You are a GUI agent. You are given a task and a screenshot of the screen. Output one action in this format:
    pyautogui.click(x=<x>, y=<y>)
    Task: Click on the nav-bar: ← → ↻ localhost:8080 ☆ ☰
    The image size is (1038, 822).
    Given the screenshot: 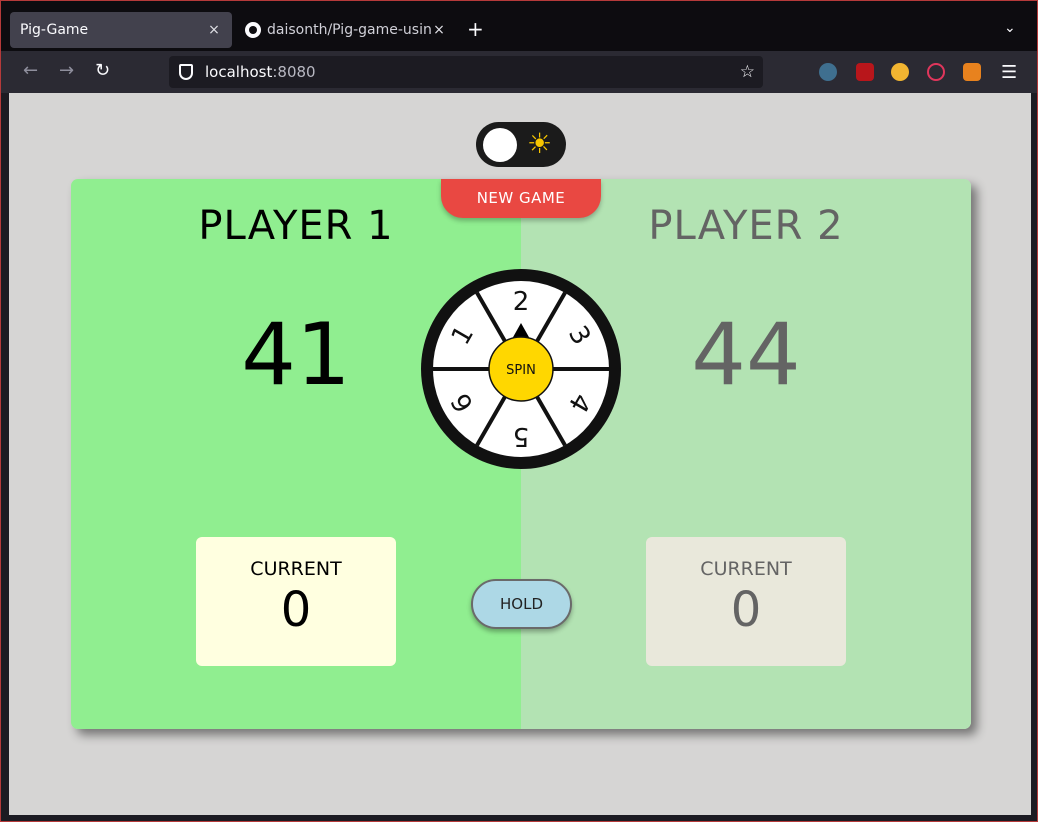 What is the action you would take?
    pyautogui.click(x=519, y=107)
    